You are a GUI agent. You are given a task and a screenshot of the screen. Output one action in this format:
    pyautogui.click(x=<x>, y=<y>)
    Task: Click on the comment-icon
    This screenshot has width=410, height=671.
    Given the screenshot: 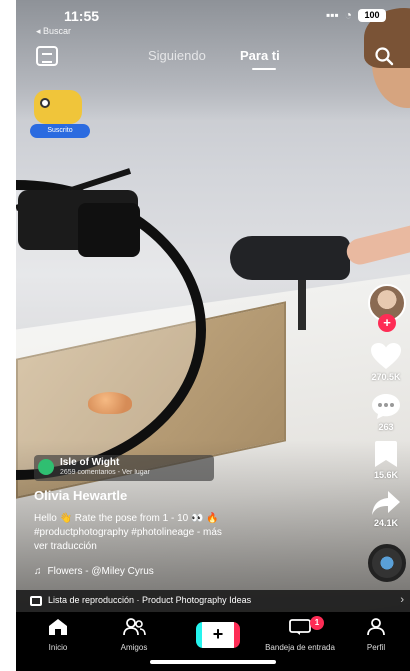 What is the action you would take?
    pyautogui.click(x=386, y=406)
    